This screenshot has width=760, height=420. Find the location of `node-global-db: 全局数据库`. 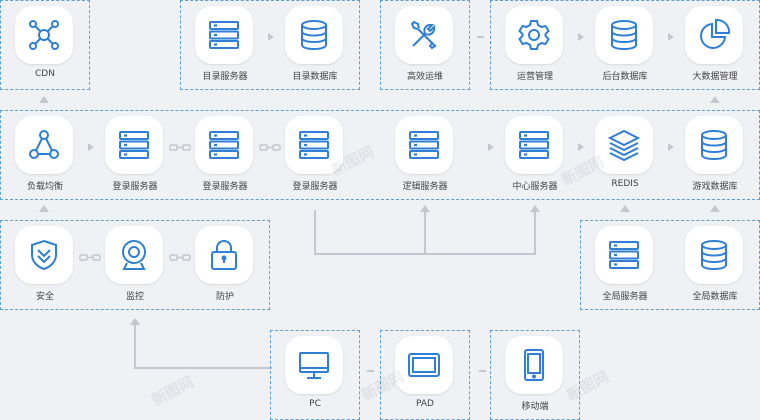

node-global-db: 全局数据库 is located at coordinates (715, 265).